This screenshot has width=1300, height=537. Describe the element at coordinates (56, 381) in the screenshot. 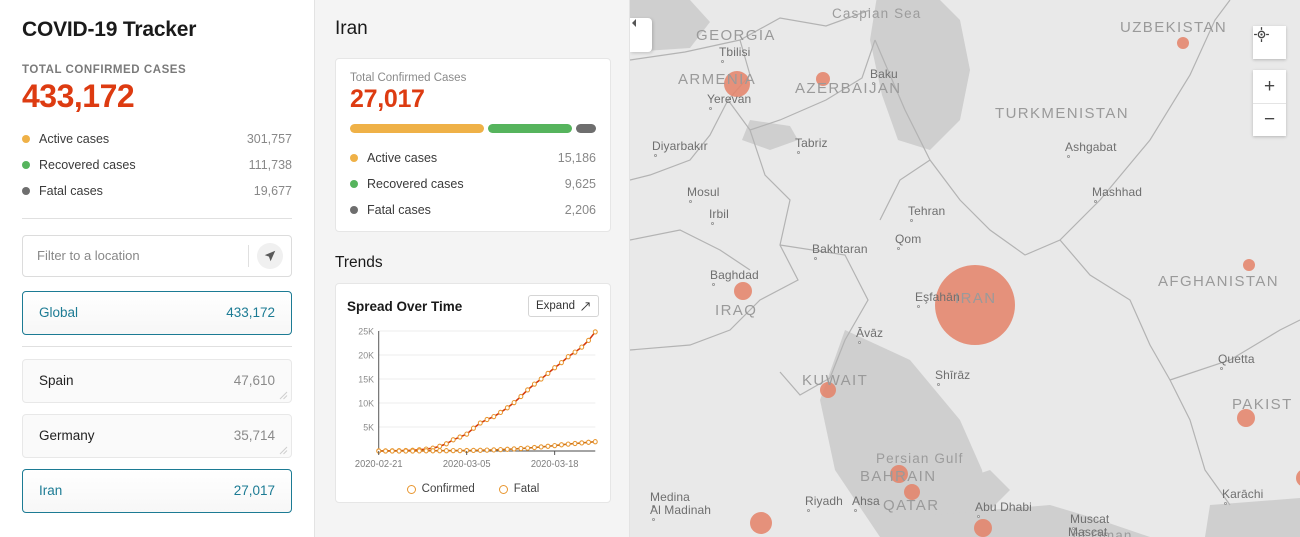

I see `location-name: Spain` at that location.